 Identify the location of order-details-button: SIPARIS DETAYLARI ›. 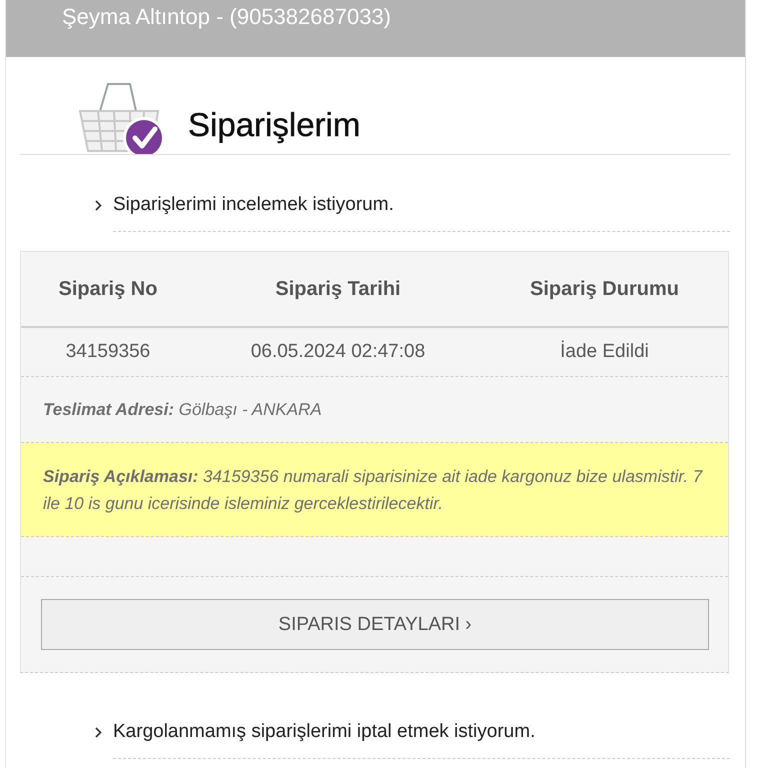
(375, 624).